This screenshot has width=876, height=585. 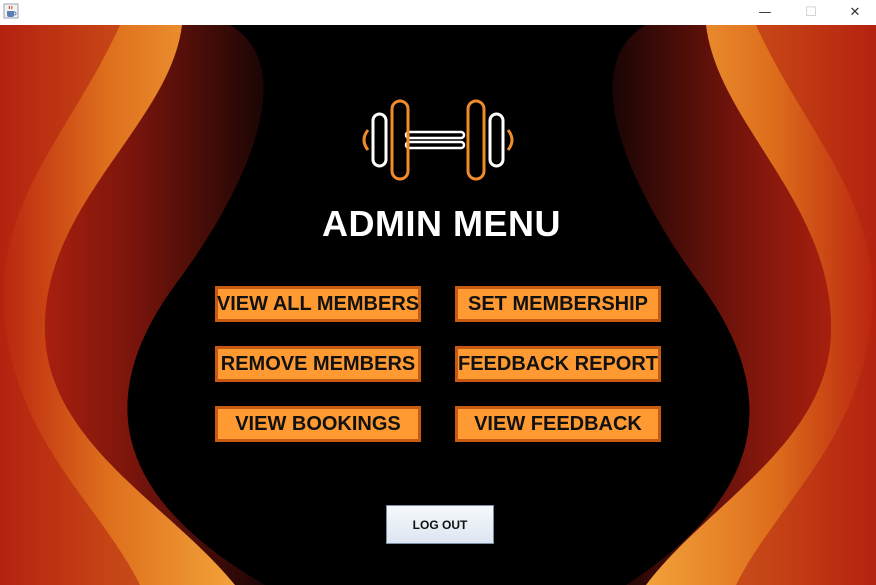 What do you see at coordinates (558, 364) in the screenshot?
I see `feedback-report-button: FEEDBACK REPORT` at bounding box center [558, 364].